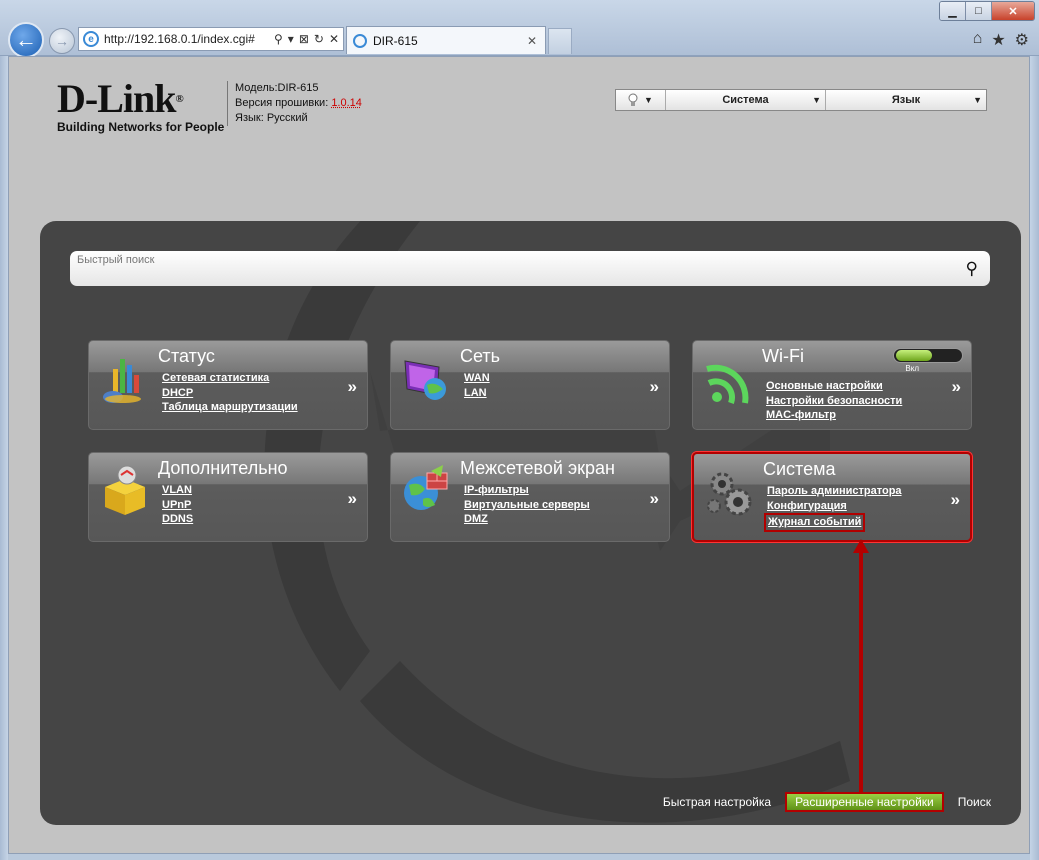  I want to click on link-security-settings: Настройки безопасности, so click(834, 401).